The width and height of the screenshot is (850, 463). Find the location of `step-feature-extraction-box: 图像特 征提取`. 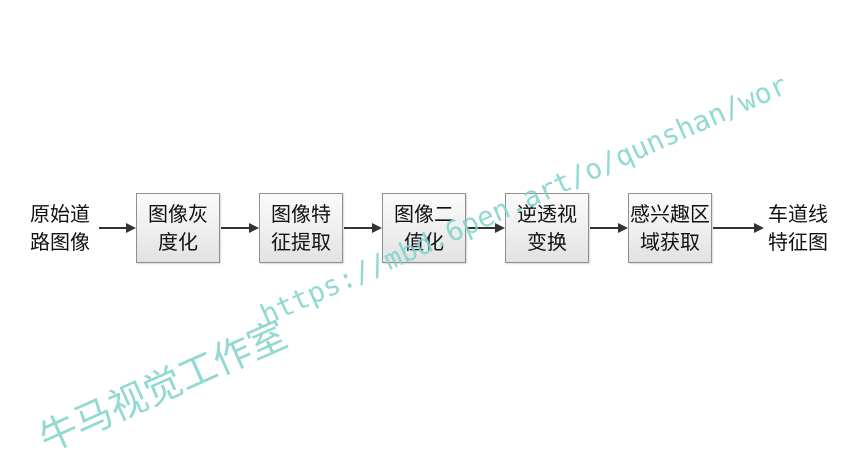

step-feature-extraction-box: 图像特 征提取 is located at coordinates (301, 228).